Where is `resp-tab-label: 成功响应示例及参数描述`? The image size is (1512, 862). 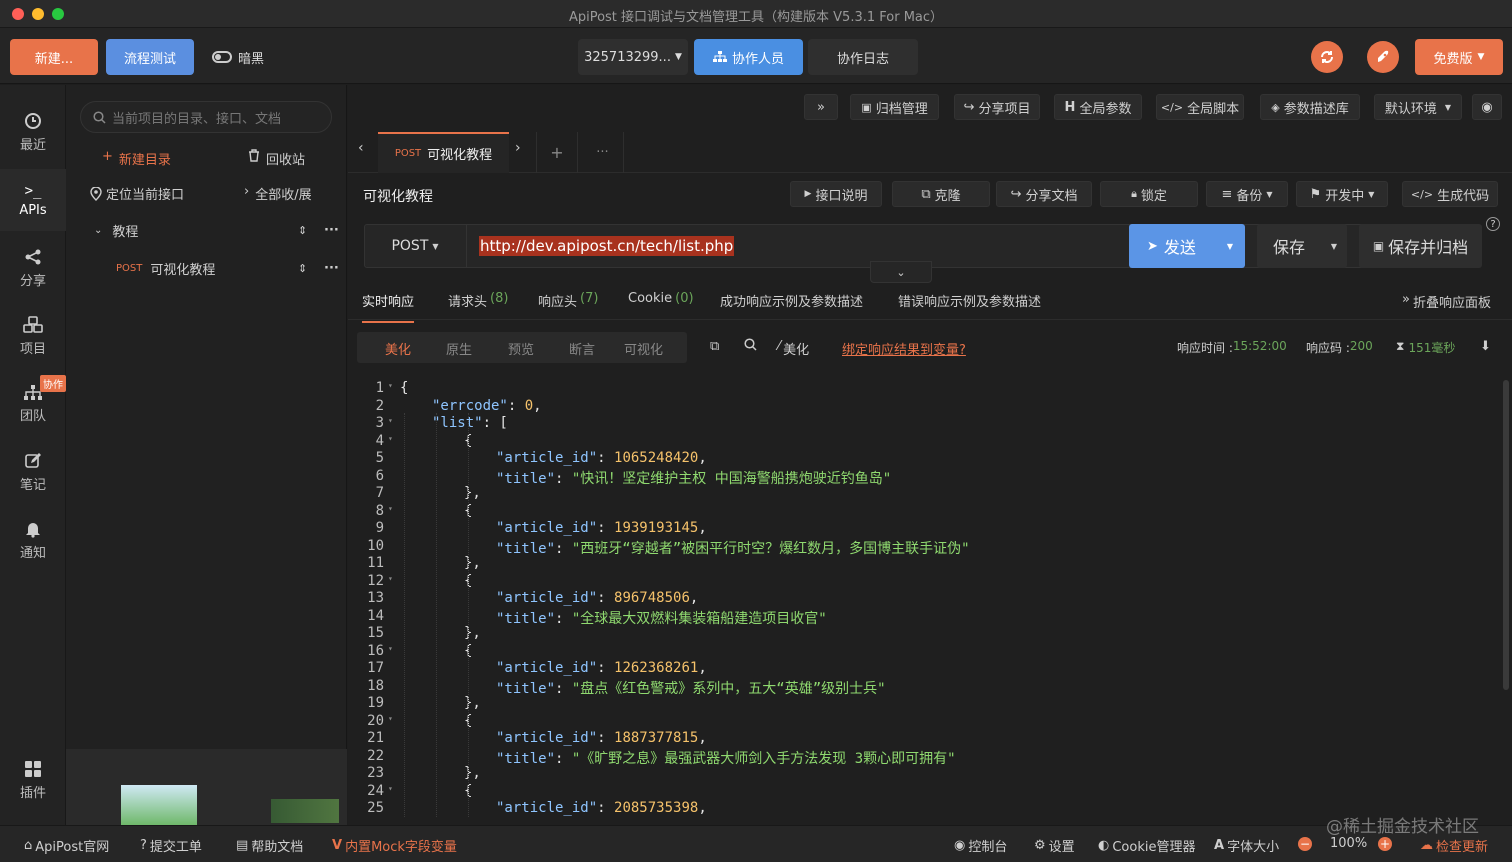 resp-tab-label: 成功响应示例及参数描述 is located at coordinates (792, 302).